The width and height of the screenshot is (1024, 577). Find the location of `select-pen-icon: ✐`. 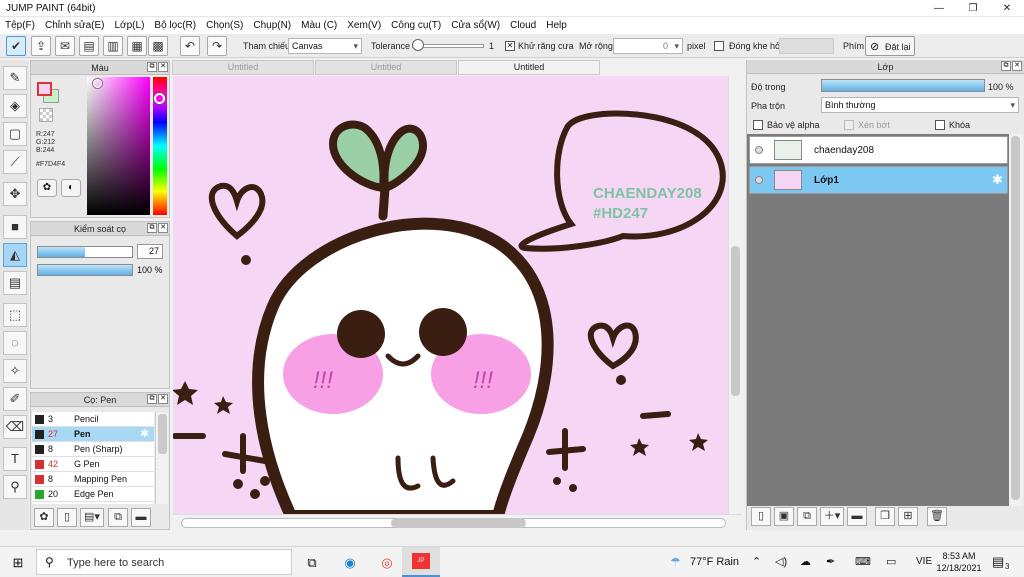

select-pen-icon: ✐ is located at coordinates (15, 399).